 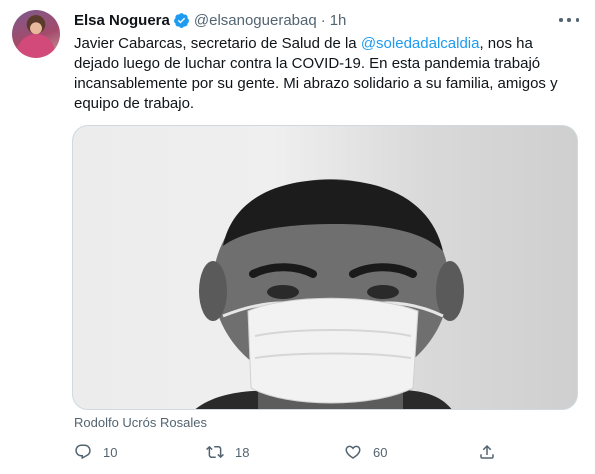 I want to click on share-button, so click(x=487, y=452).